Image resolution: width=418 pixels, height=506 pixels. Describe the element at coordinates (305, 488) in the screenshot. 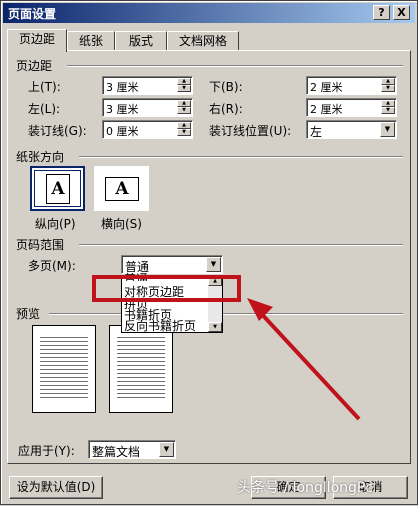

I see `watermark: 头条号 / longllongPc` at that location.